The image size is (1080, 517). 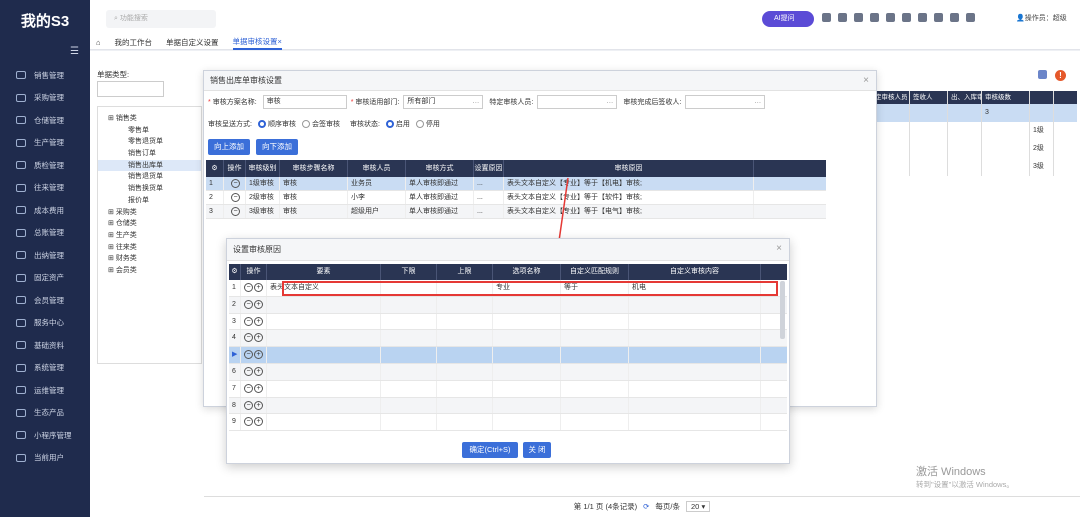 I want to click on menu-icon, so click(x=970, y=17).